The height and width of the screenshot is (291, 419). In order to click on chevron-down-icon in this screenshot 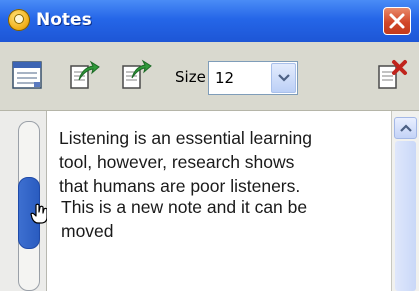, I will do `click(284, 78)`.